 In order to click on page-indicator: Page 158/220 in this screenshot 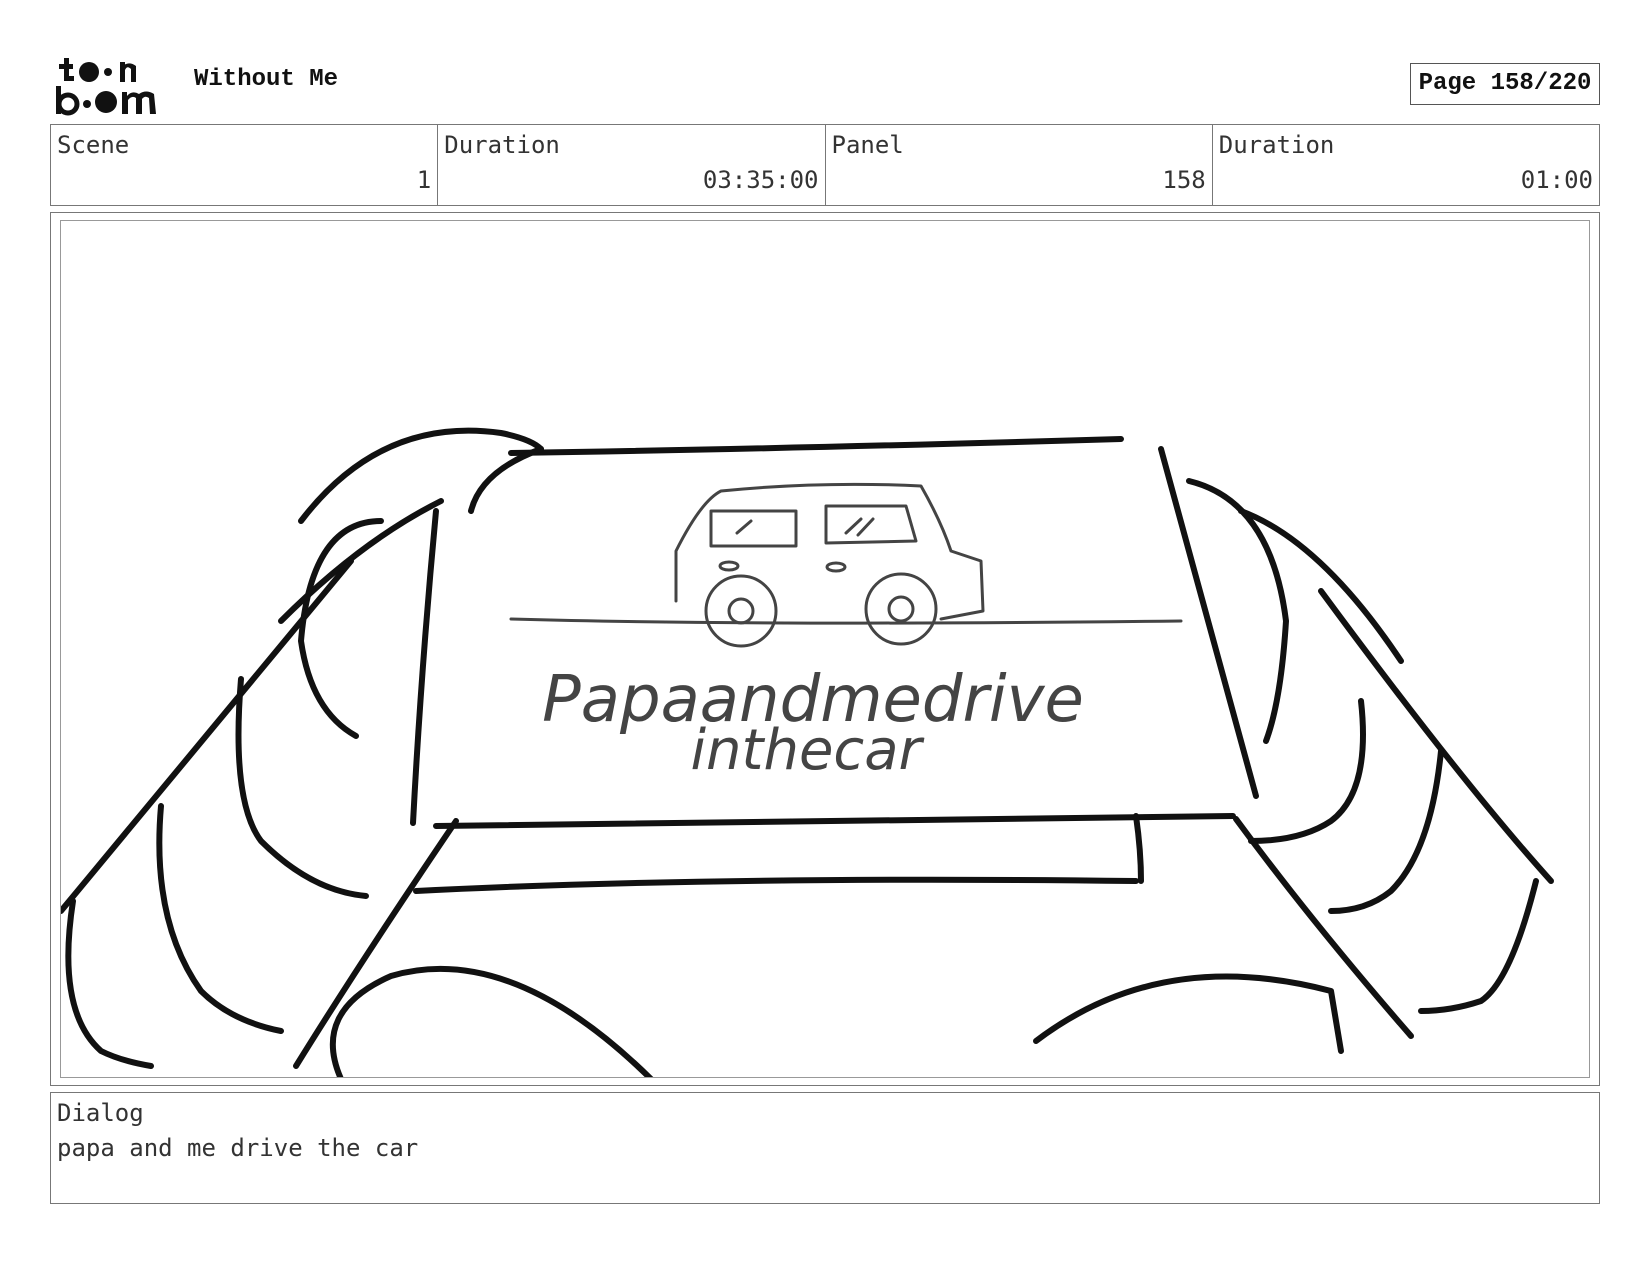, I will do `click(1505, 84)`.